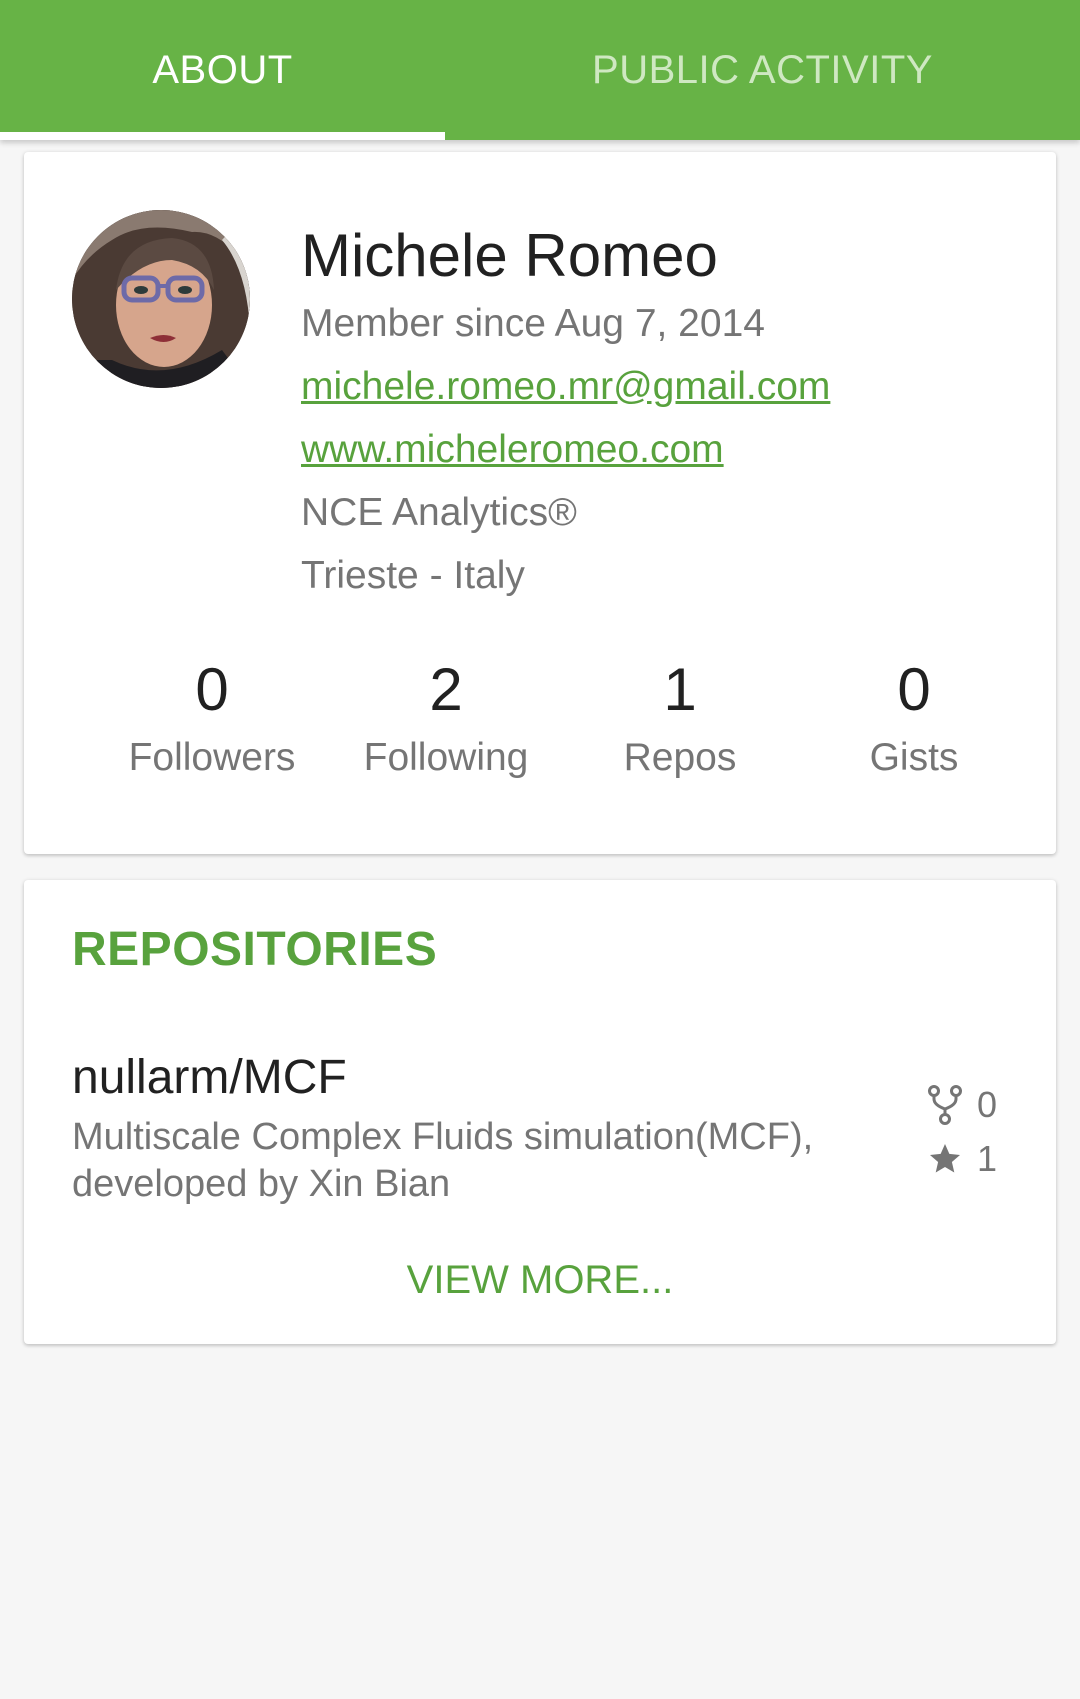 Image resolution: width=1080 pixels, height=1699 pixels. Describe the element at coordinates (209, 1077) in the screenshot. I see `repo-name: nullarm/MCF` at that location.